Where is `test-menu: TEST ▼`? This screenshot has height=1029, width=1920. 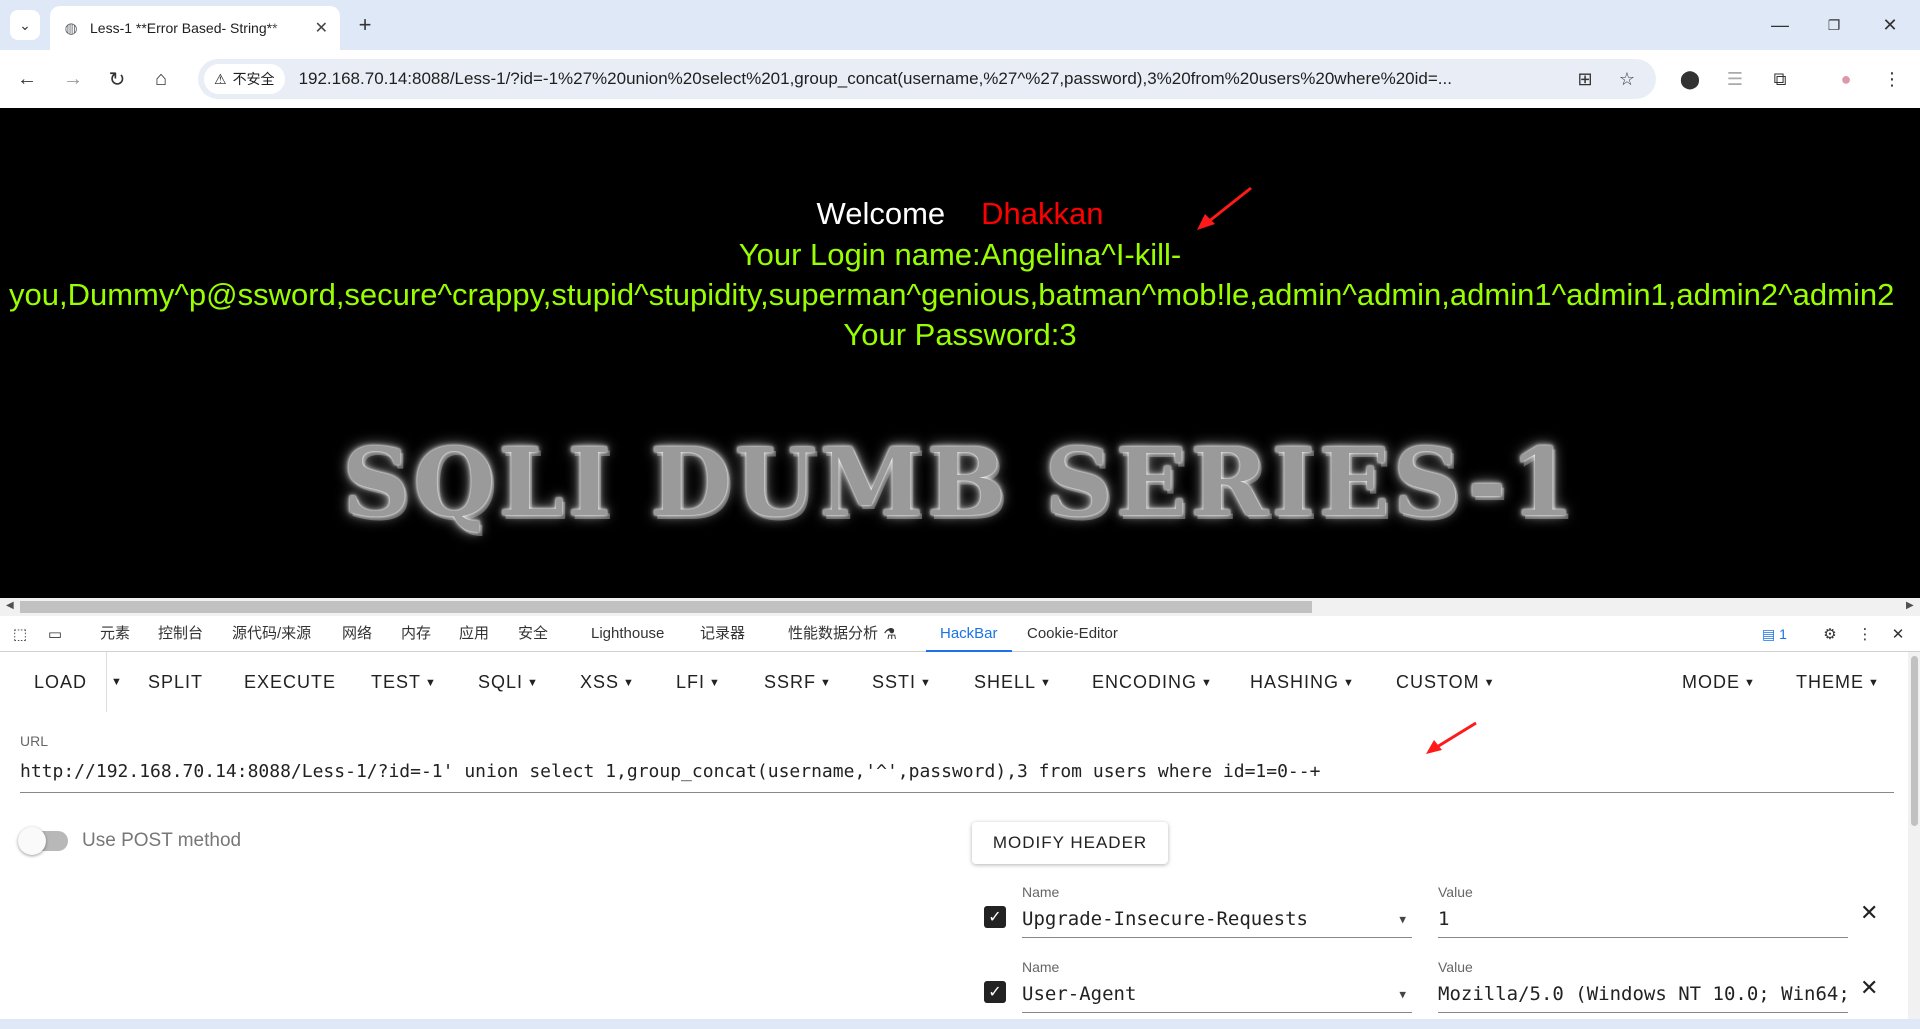 test-menu: TEST ▼ is located at coordinates (404, 682).